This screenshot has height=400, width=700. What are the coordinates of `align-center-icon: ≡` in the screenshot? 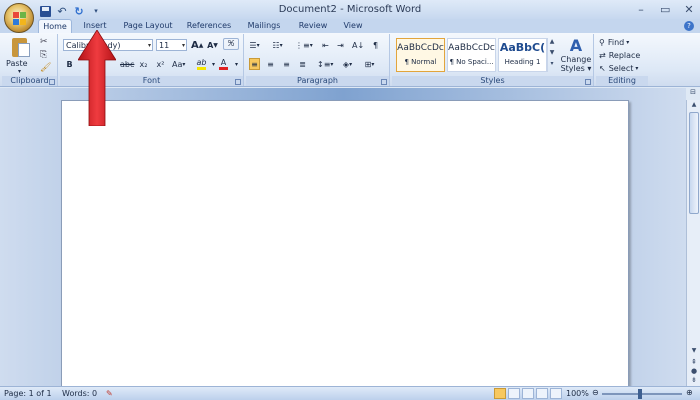 It's located at (270, 64).